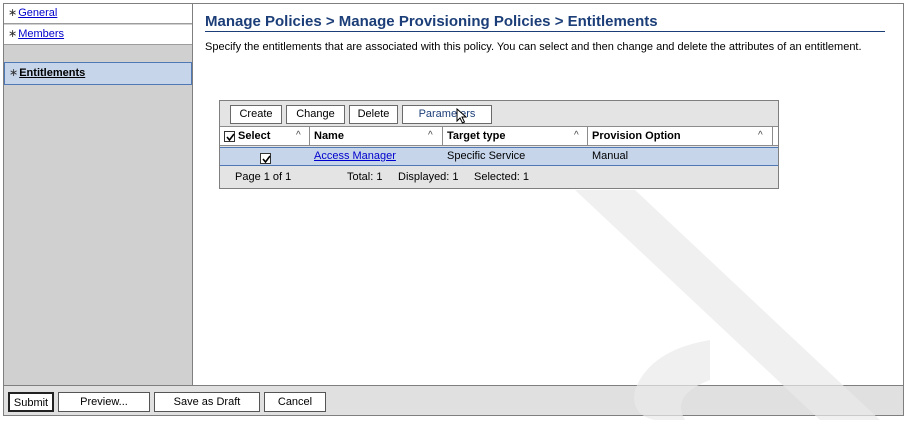 The height and width of the screenshot is (421, 906). Describe the element at coordinates (98, 14) in the screenshot. I see `sidebar-item-general: ∗General` at that location.